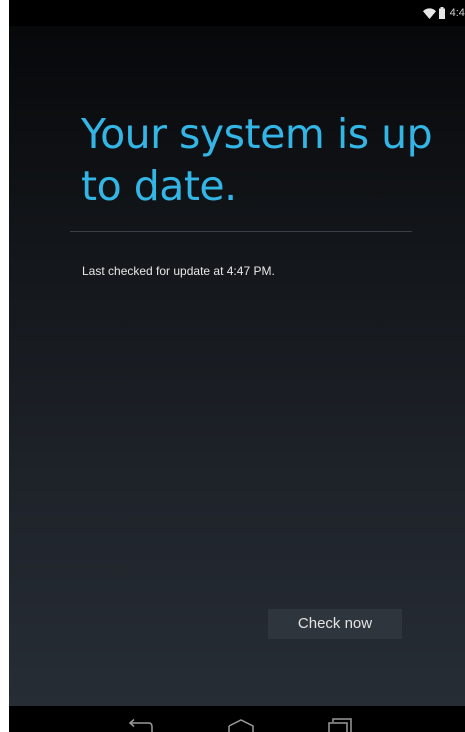 The image size is (465, 732). I want to click on status-clock: 4:47, so click(457, 13).